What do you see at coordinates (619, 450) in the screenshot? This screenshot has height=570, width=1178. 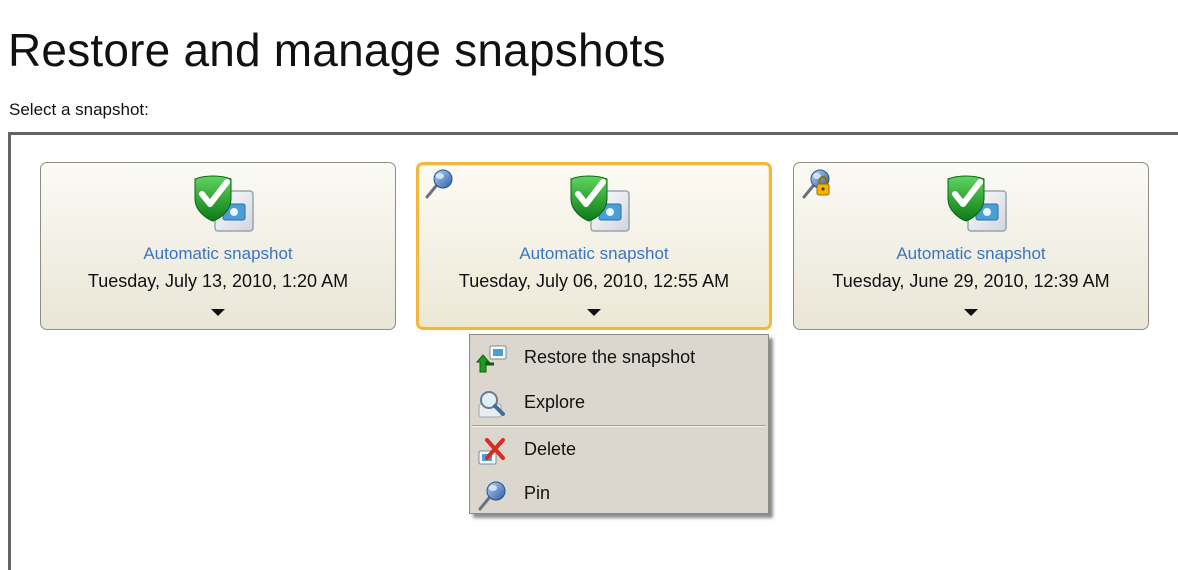 I see `menu-item-delete: Delete` at bounding box center [619, 450].